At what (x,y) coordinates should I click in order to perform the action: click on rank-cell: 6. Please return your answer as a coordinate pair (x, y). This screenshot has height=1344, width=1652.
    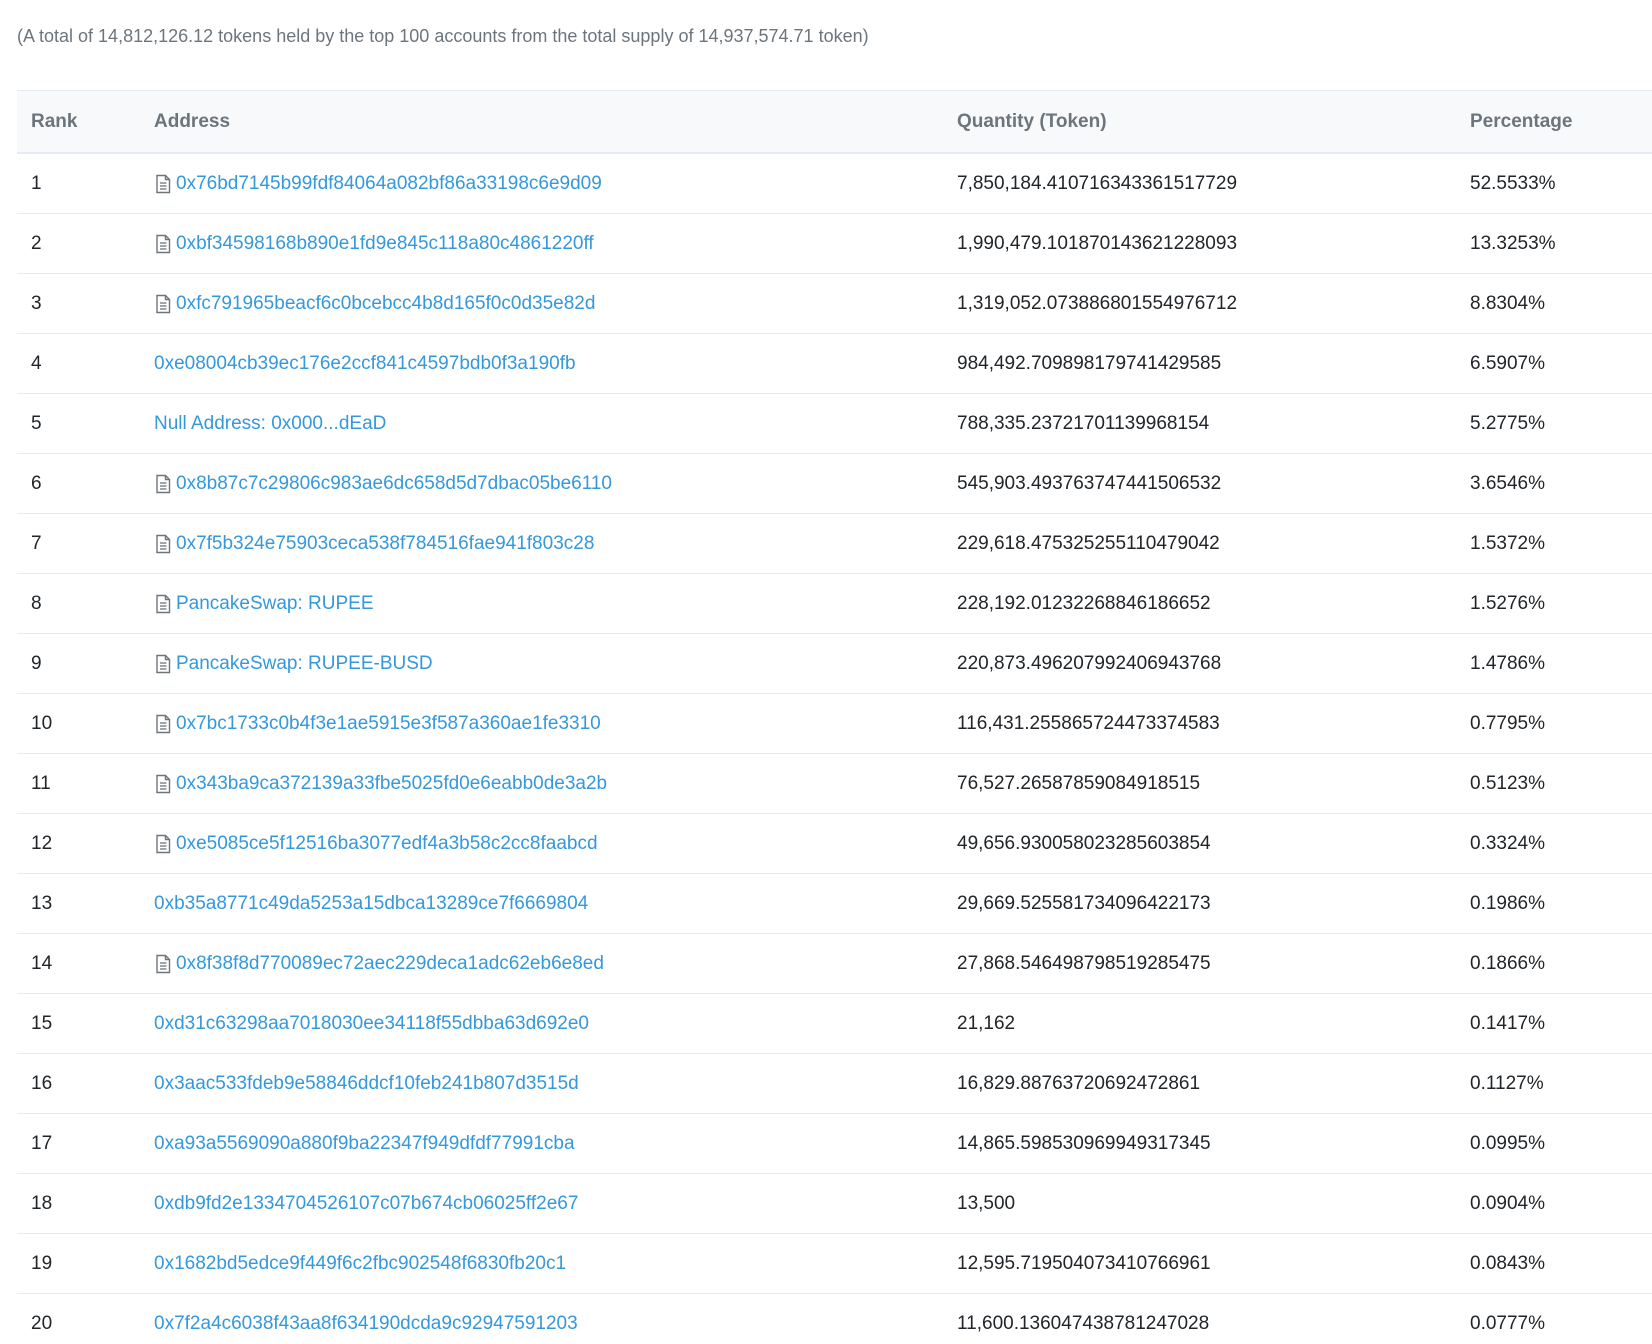
    Looking at the image, I should click on (36, 483).